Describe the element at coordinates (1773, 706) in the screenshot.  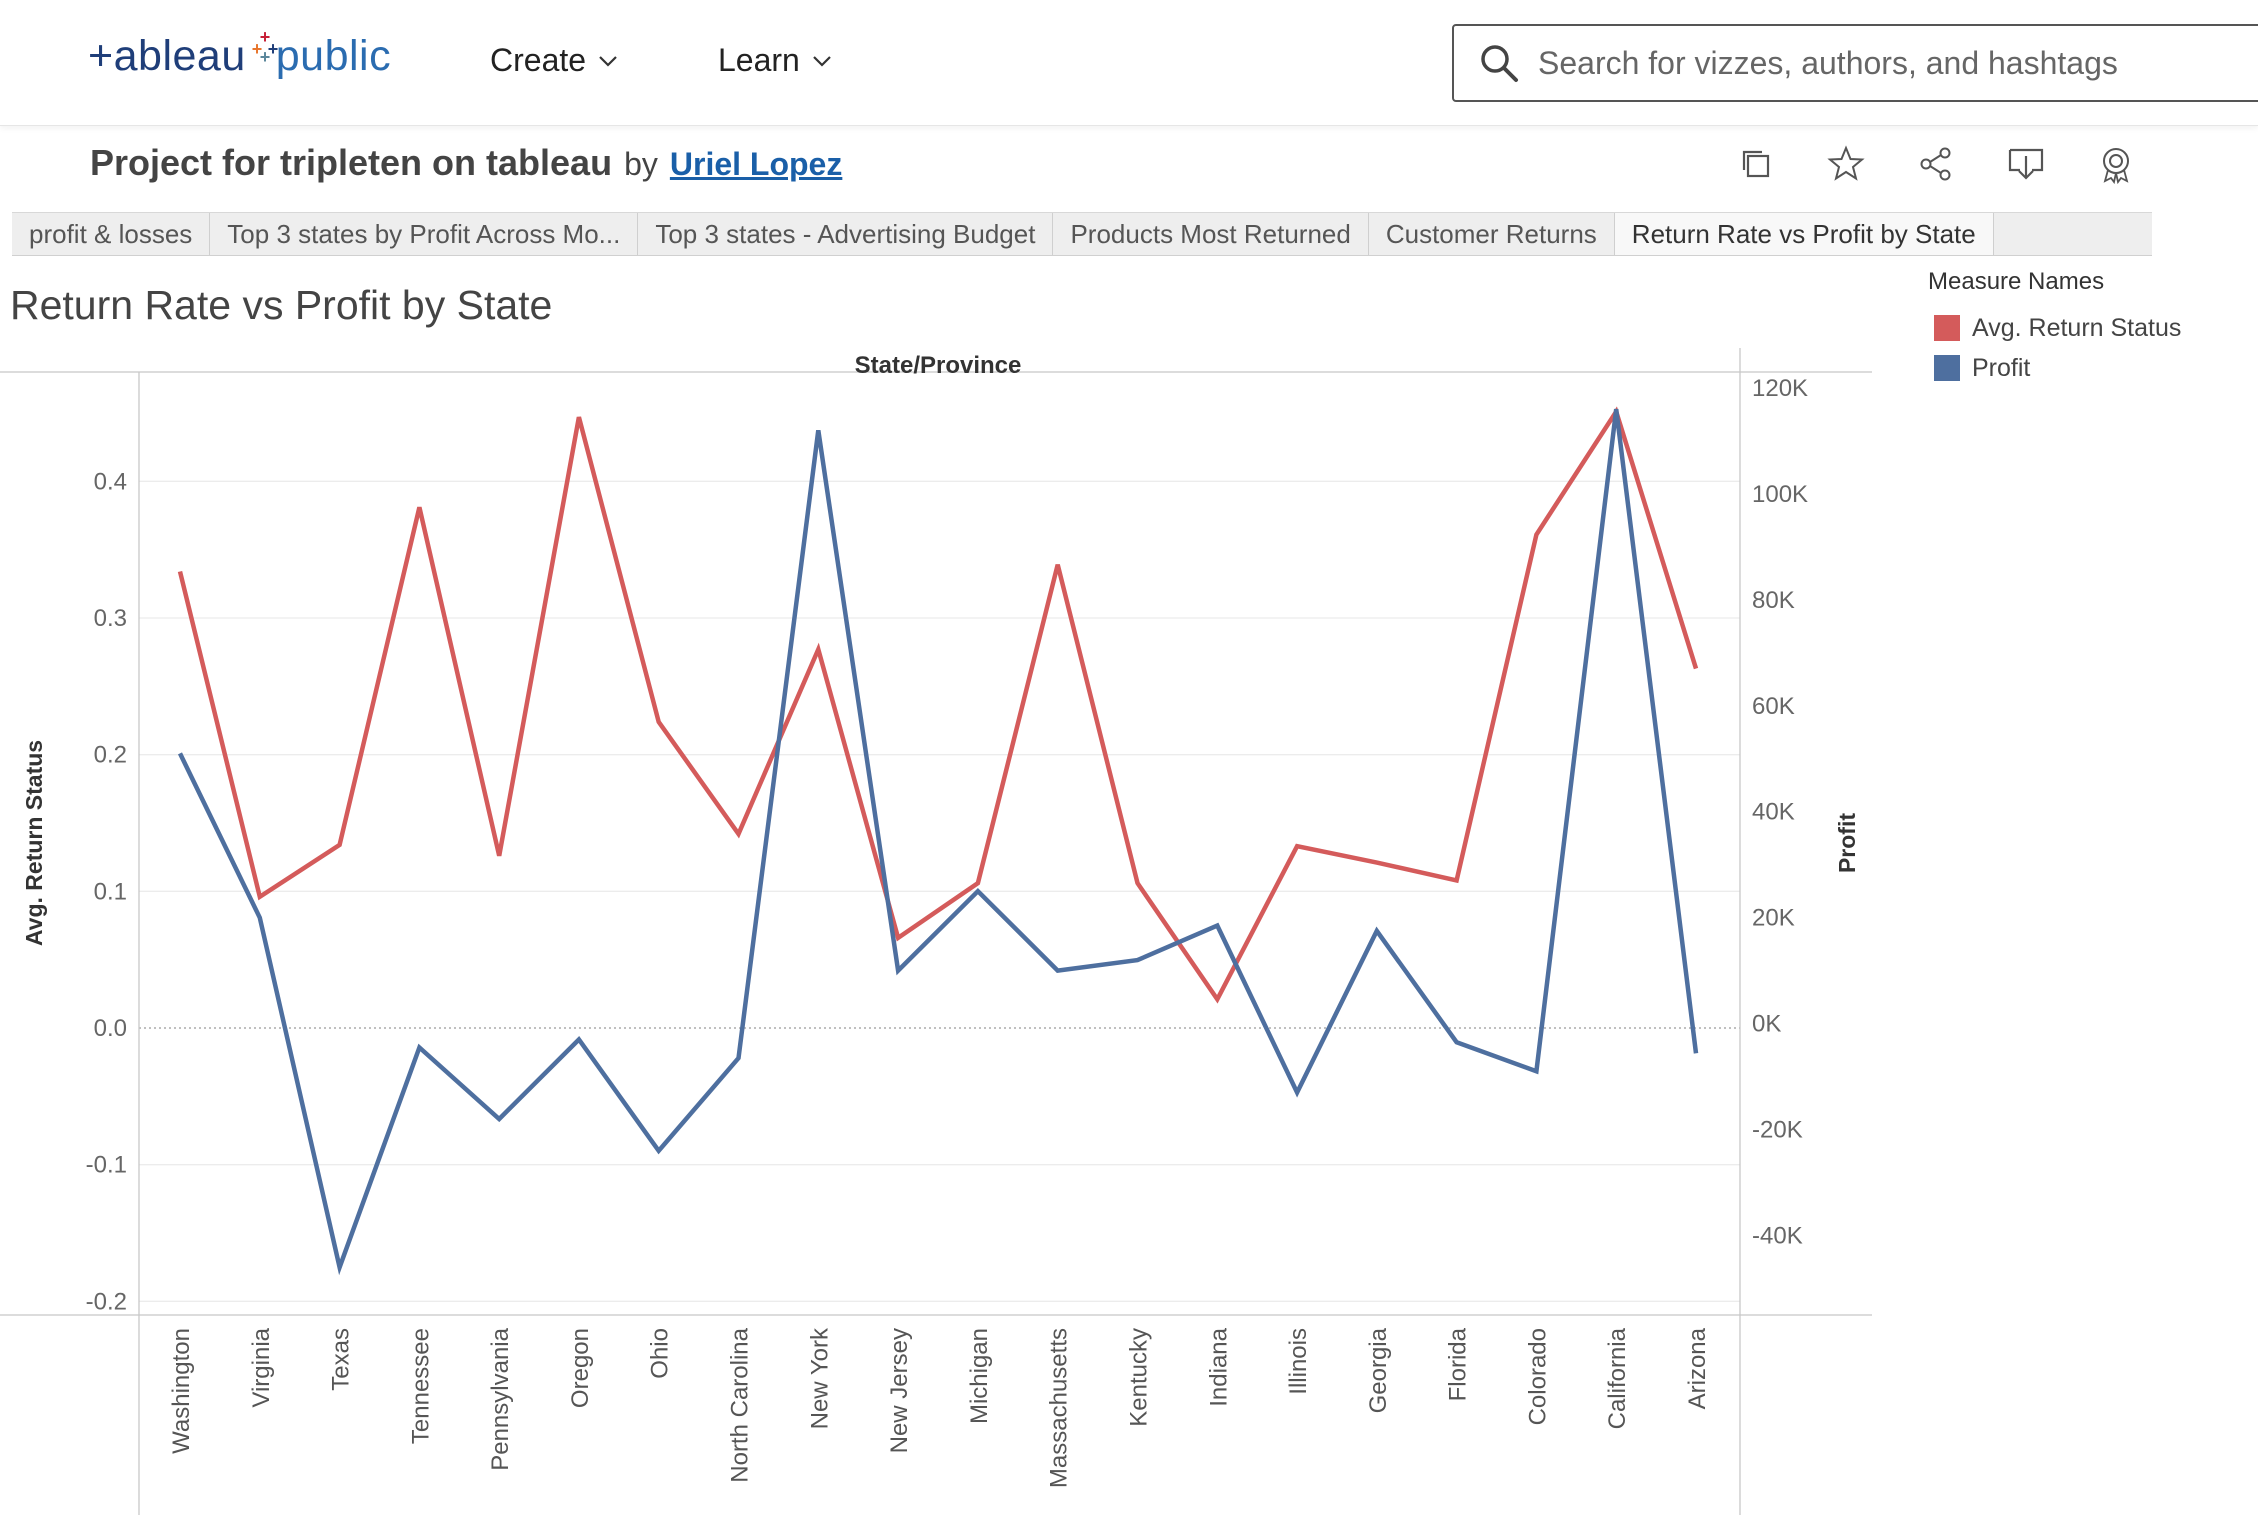
I see `right-tick-label: 60K` at that location.